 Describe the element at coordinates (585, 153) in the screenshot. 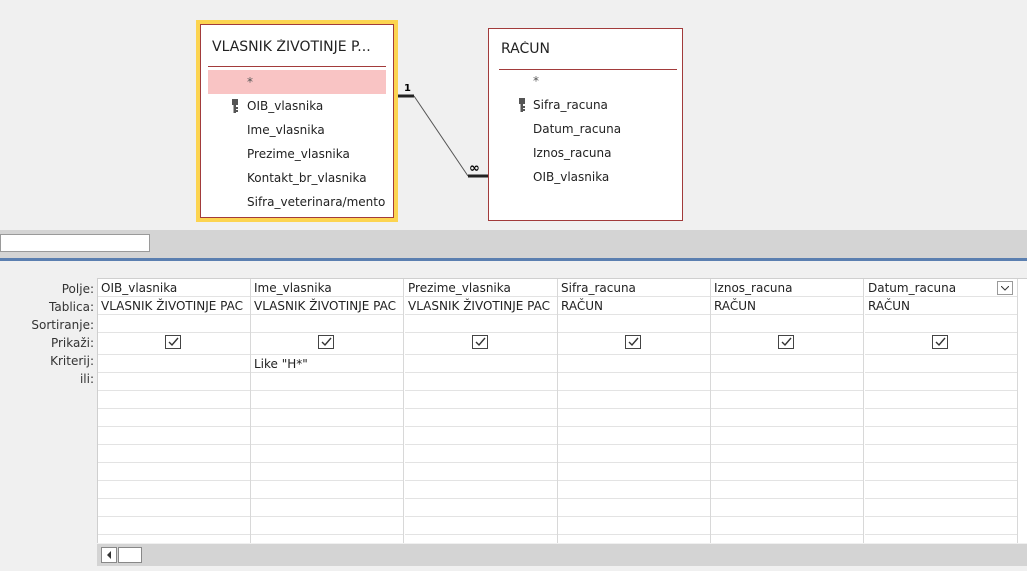

I see `table-racun-field-iznos: Iznos_racuna` at that location.